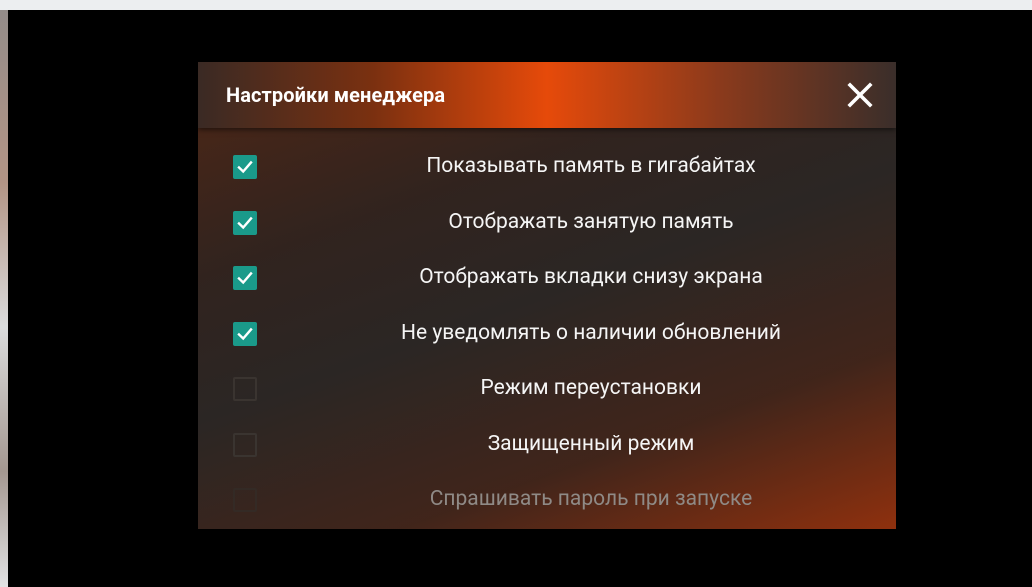  I want to click on option-tabs-bottom: Отображать вкладки снизу экрана, so click(547, 267).